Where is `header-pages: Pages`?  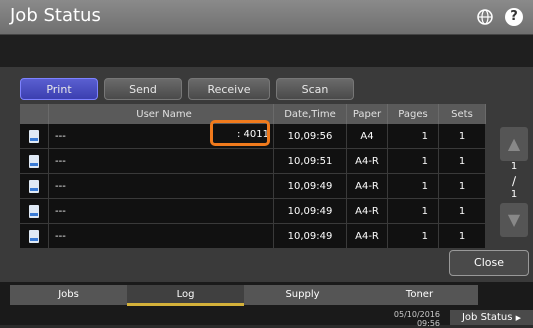
header-pages: Pages is located at coordinates (413, 114).